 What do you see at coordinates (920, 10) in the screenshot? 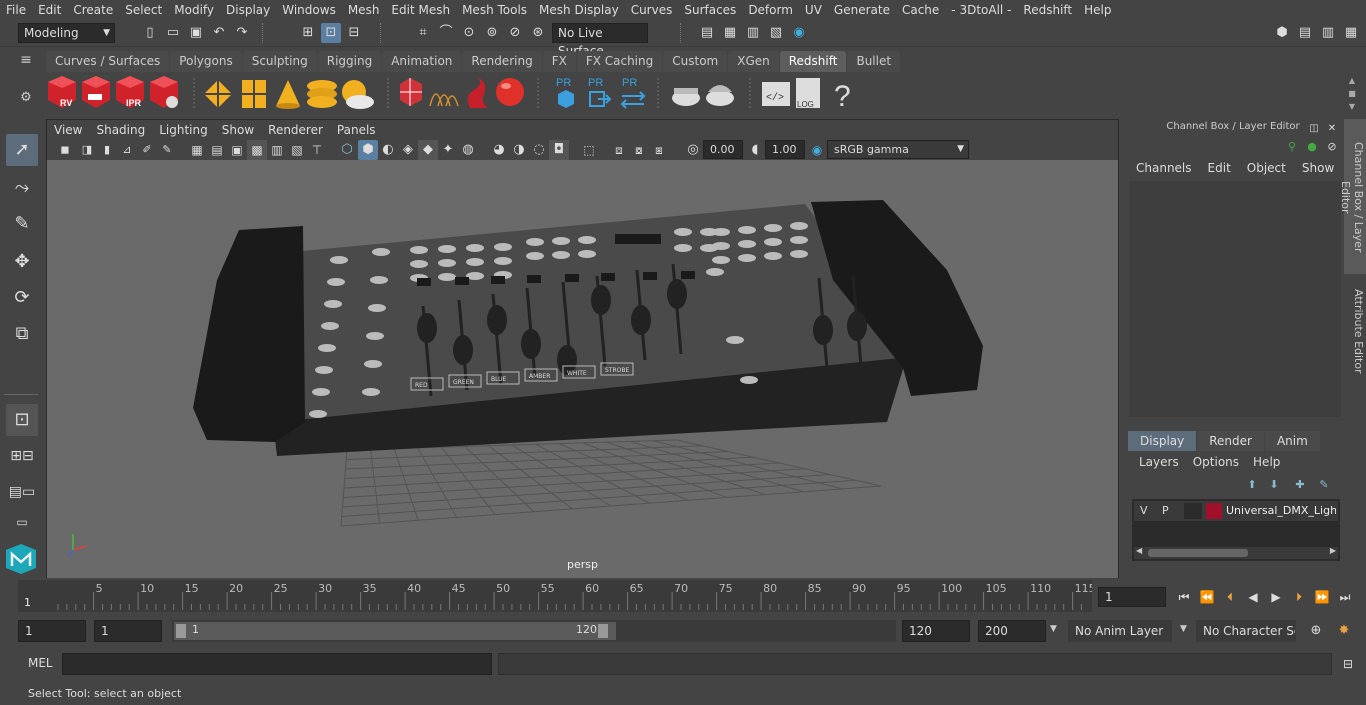
I see `menu-item: Cache` at bounding box center [920, 10].